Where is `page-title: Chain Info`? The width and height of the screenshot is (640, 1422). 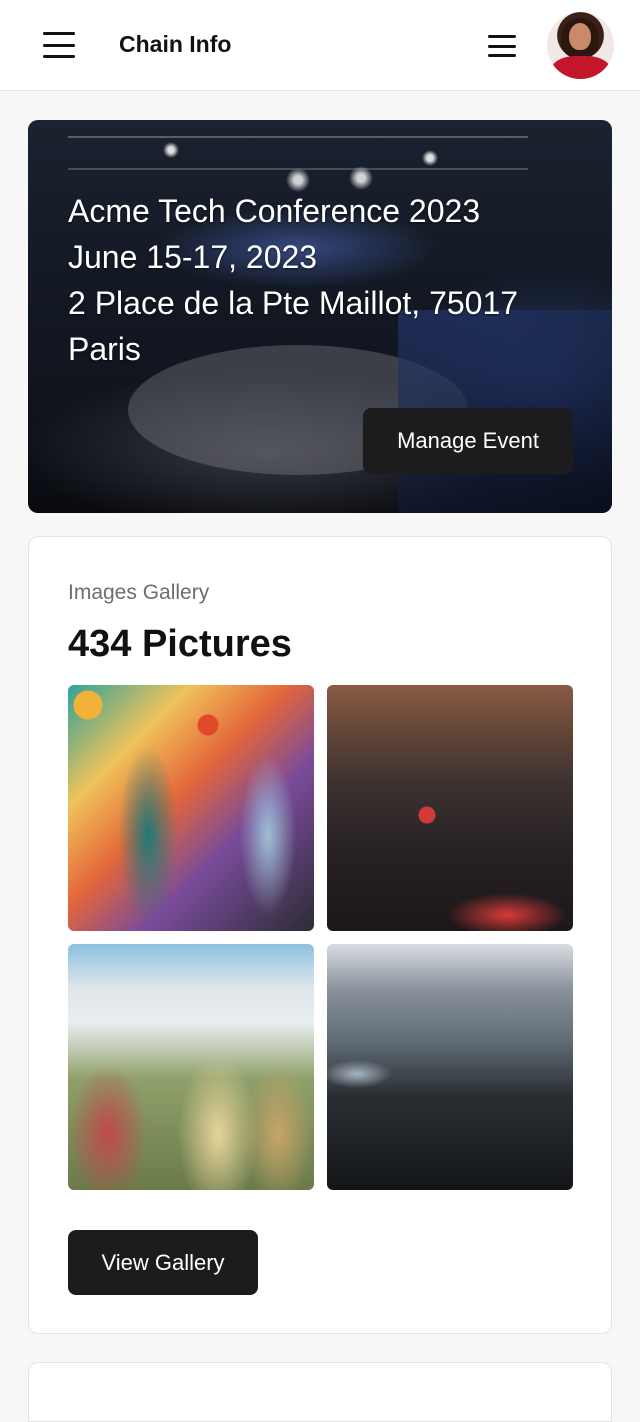
page-title: Chain Info is located at coordinates (175, 44).